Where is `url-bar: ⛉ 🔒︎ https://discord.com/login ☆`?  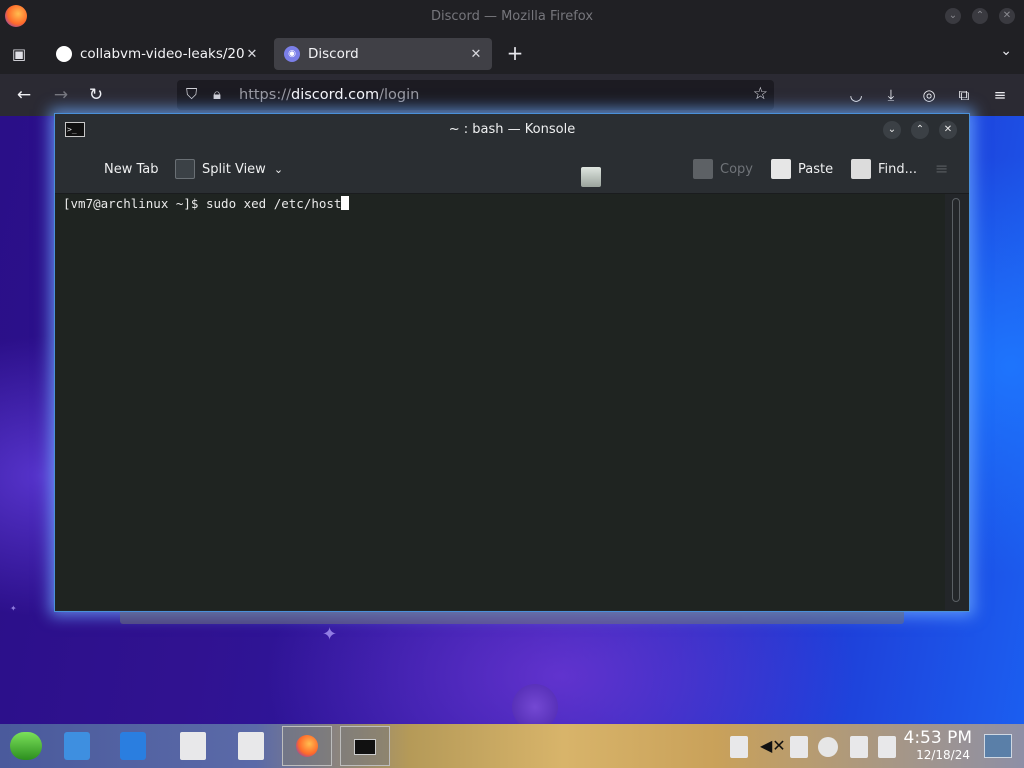 url-bar: ⛉ 🔒︎ https://discord.com/login ☆ is located at coordinates (475, 95).